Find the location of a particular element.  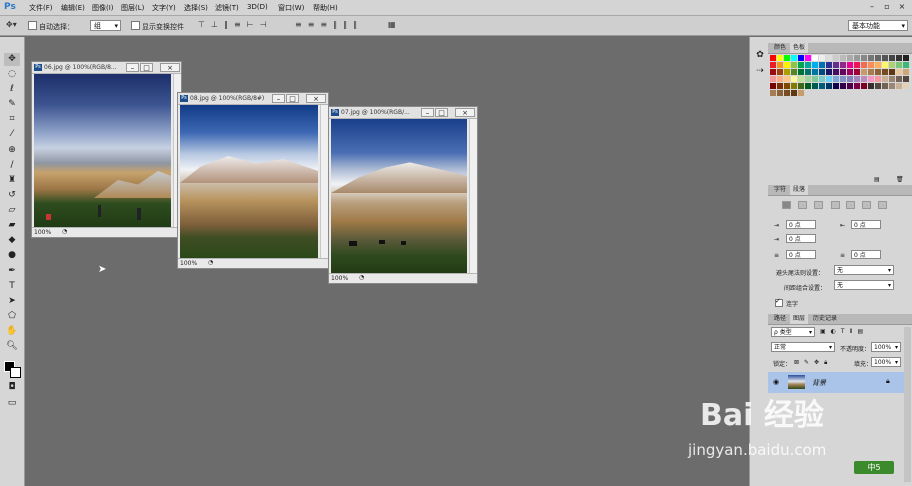

tab-character: 字符 is located at coordinates (780, 190).